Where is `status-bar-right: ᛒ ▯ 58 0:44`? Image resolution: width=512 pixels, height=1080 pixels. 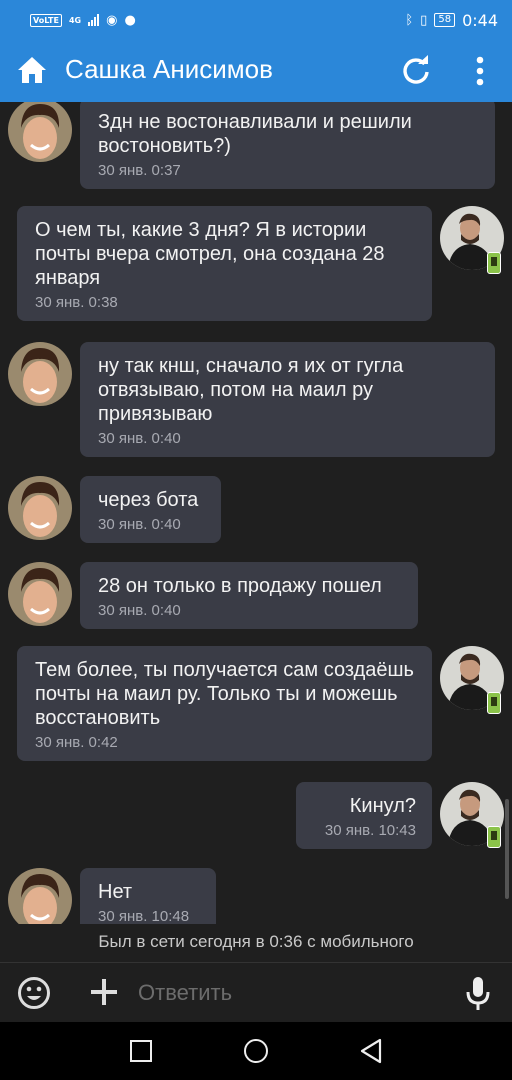 status-bar-right: ᛒ ▯ 58 0:44 is located at coordinates (451, 20).